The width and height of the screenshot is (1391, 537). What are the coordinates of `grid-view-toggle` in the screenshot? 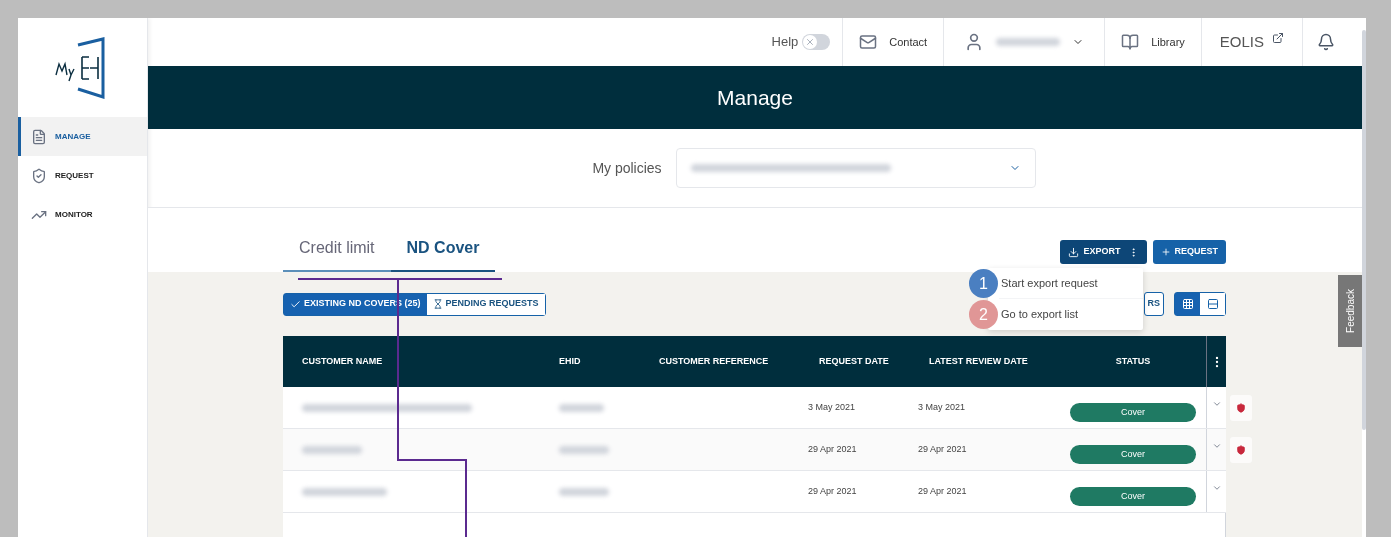 It's located at (1187, 304).